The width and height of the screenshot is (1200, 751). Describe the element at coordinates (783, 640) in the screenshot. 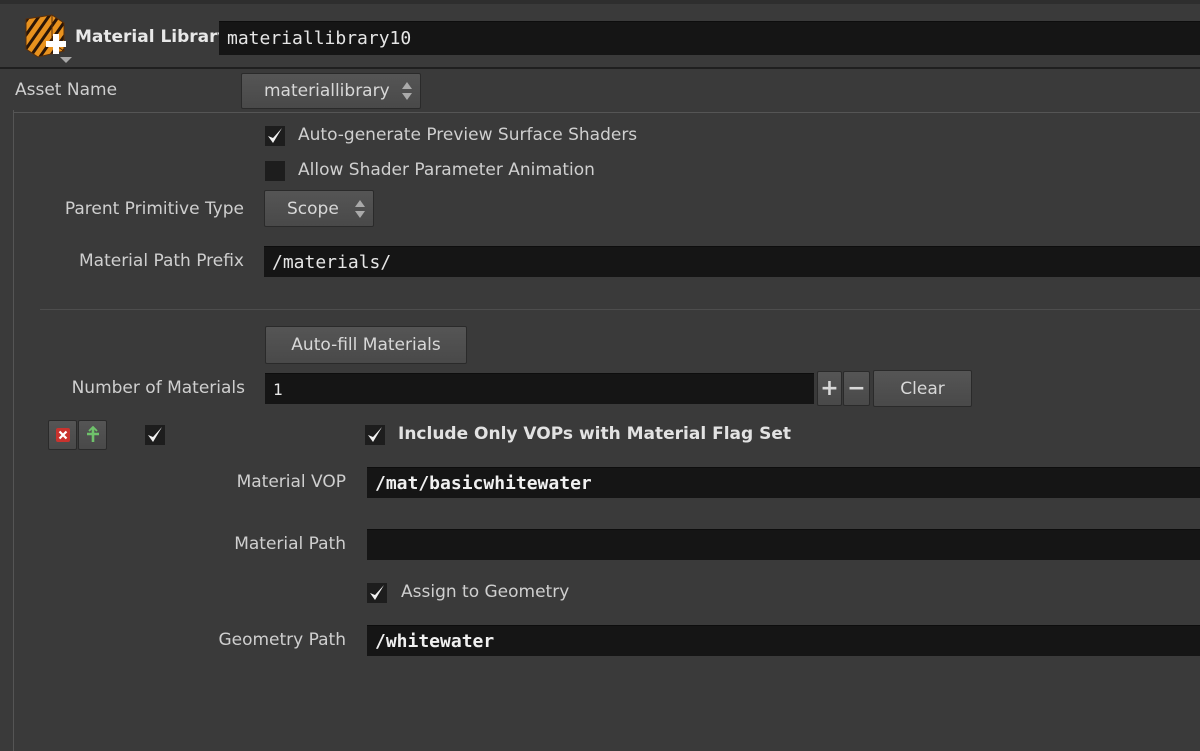

I see `geometry-path-field: /whitewater` at that location.